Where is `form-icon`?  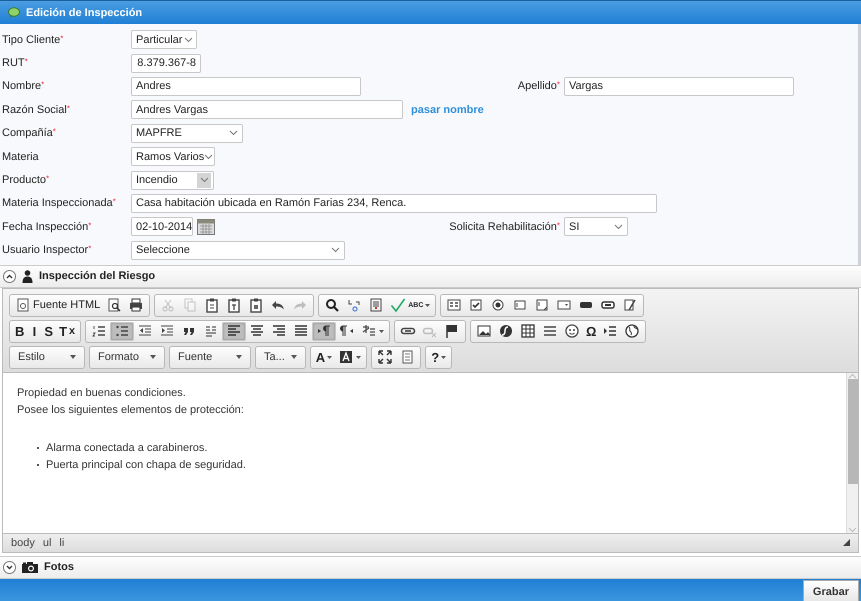
form-icon is located at coordinates (454, 305).